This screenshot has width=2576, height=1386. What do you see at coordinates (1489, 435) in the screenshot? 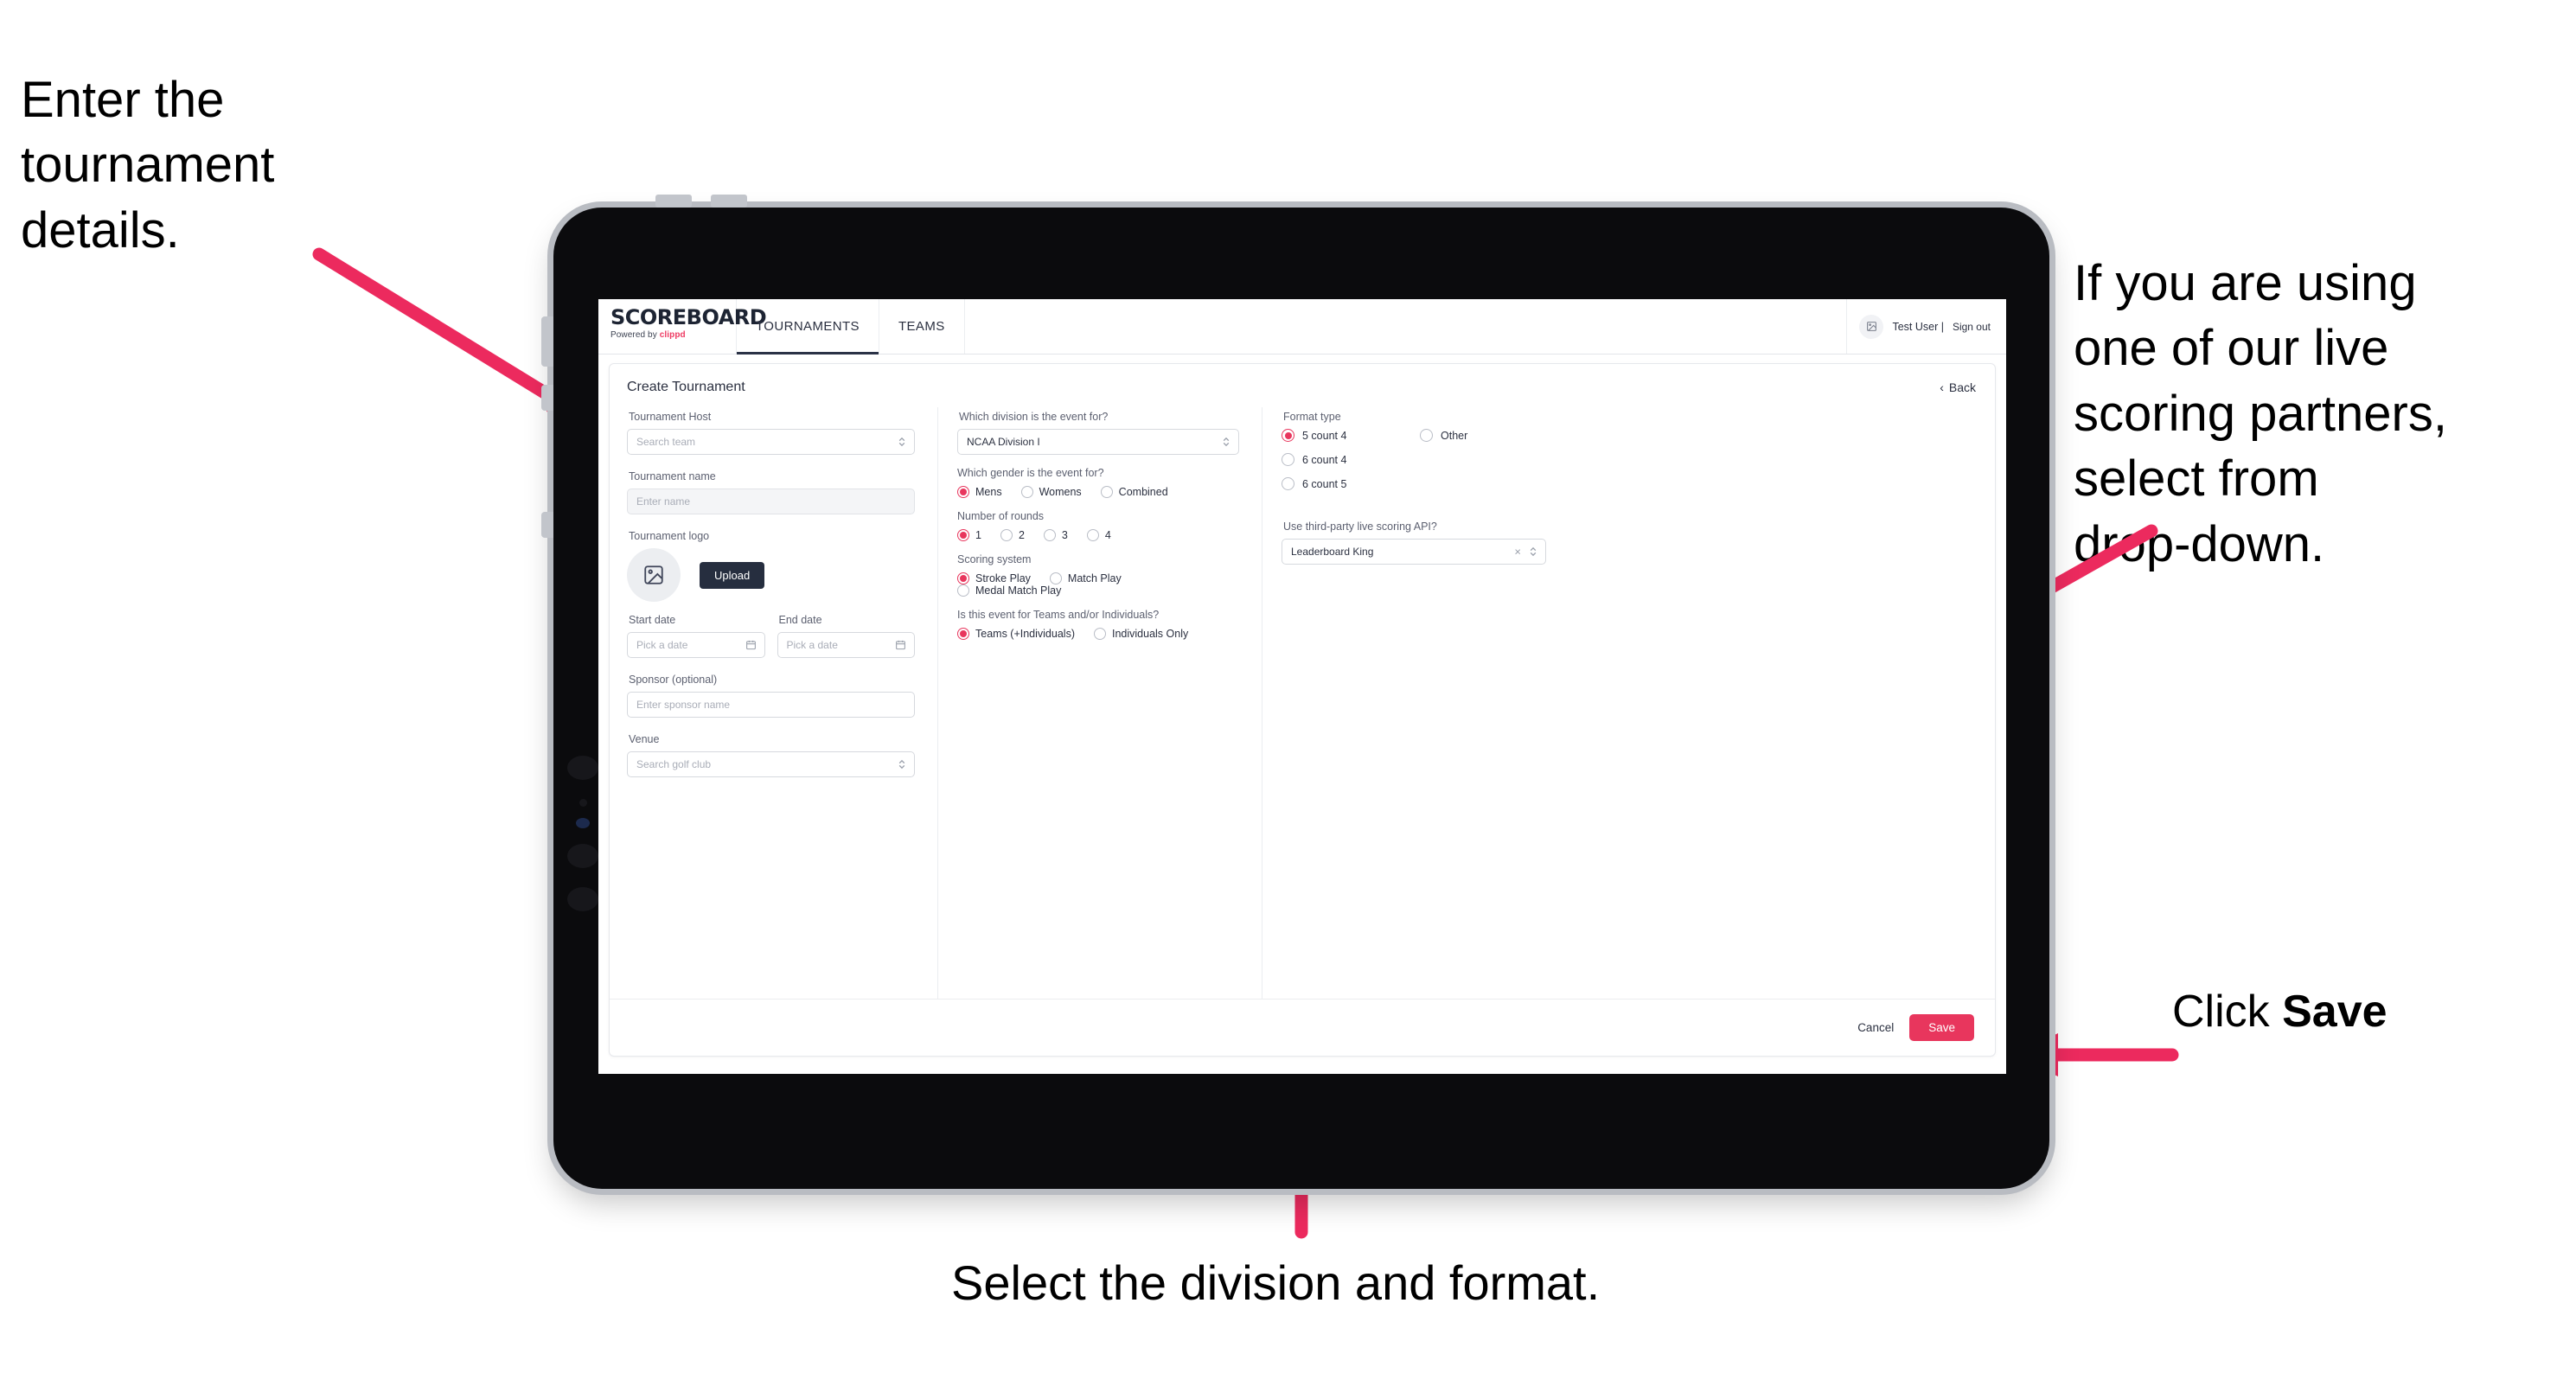
I see `radio-format-other: Other` at bounding box center [1489, 435].